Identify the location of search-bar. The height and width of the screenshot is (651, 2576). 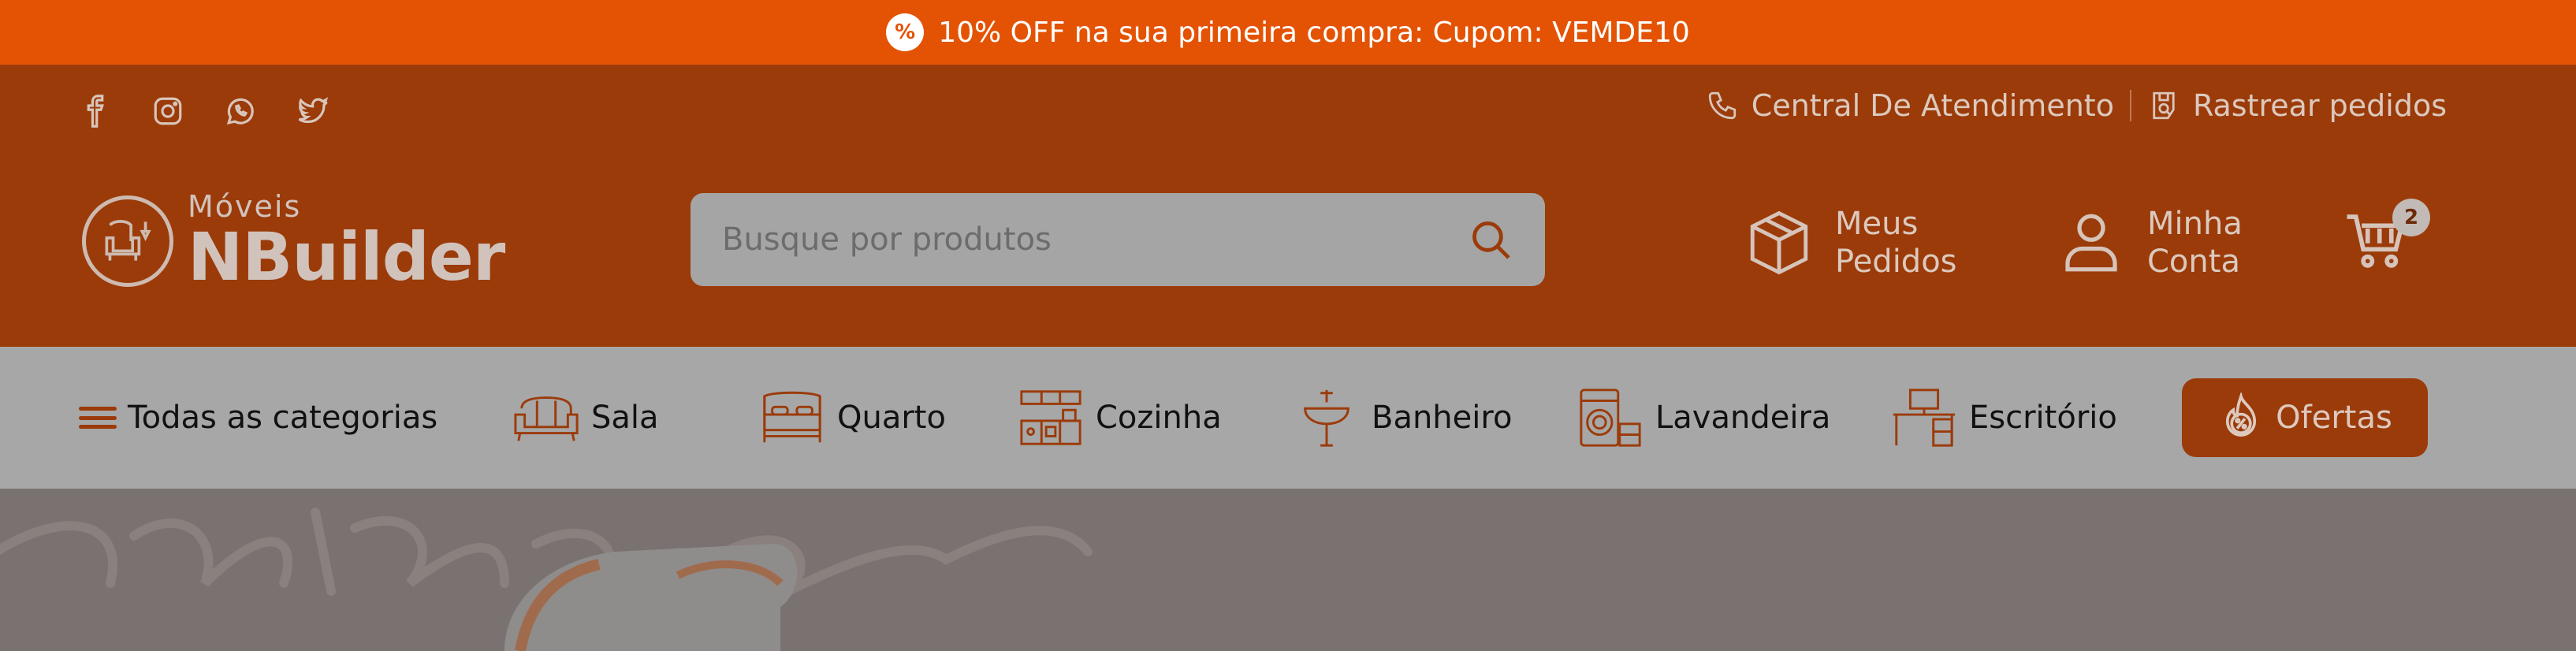
(1118, 239).